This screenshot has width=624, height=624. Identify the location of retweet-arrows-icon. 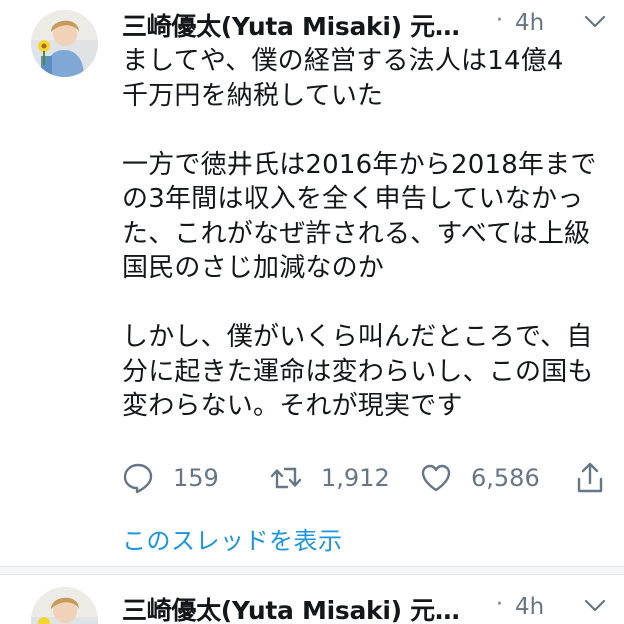
(286, 478).